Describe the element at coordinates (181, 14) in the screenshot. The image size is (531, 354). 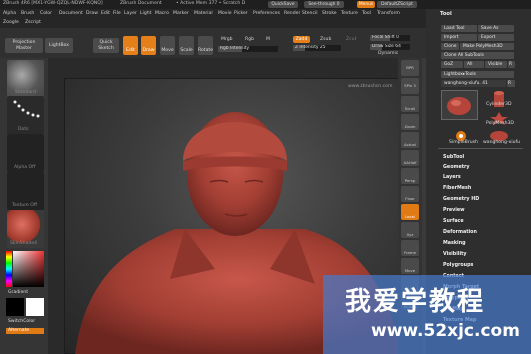
I see `menu-marker: Marker` at that location.